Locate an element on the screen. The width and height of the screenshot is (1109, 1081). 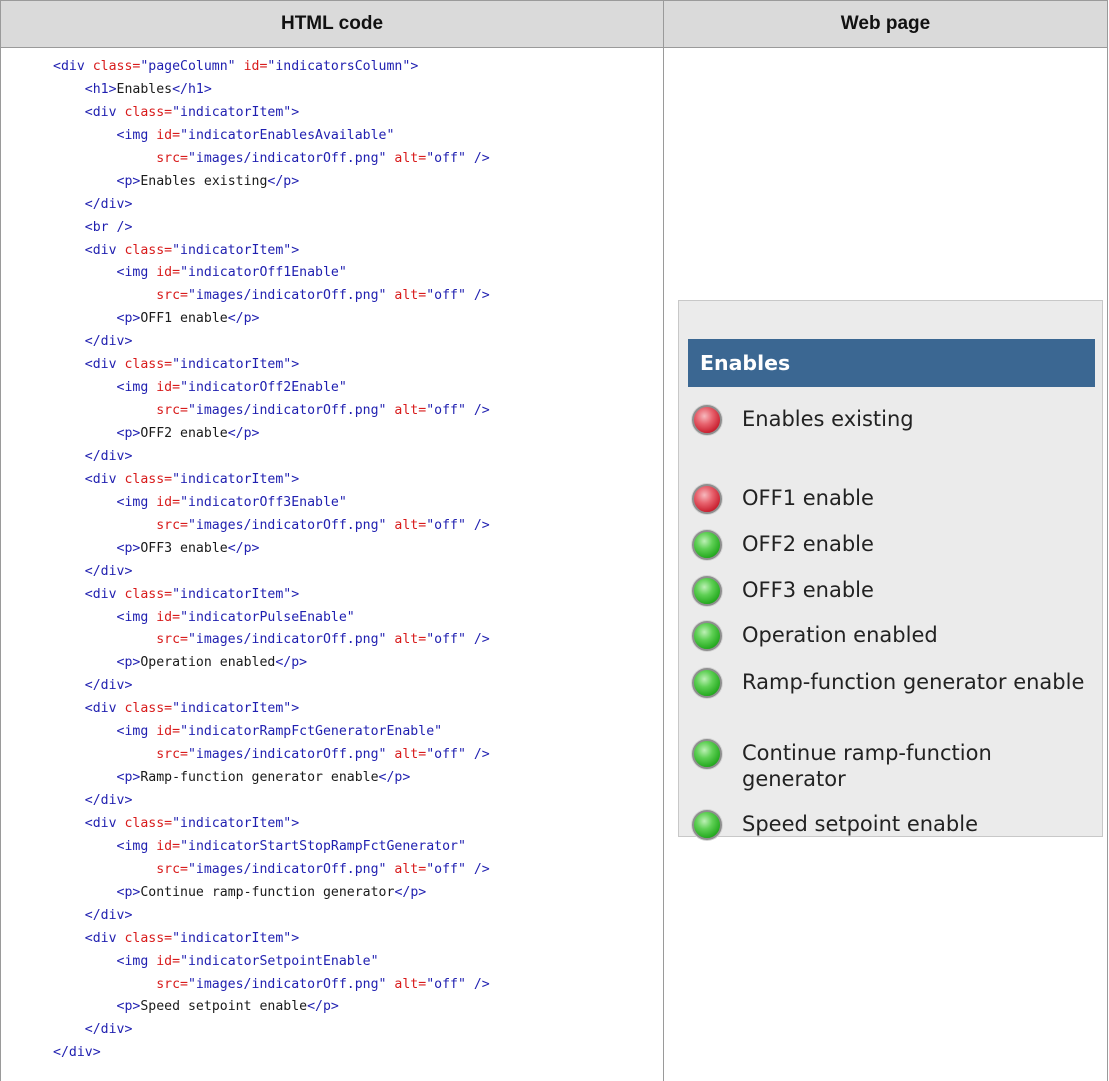
code-line: <p>OFF3 enable</p> is located at coordinates (271, 549).